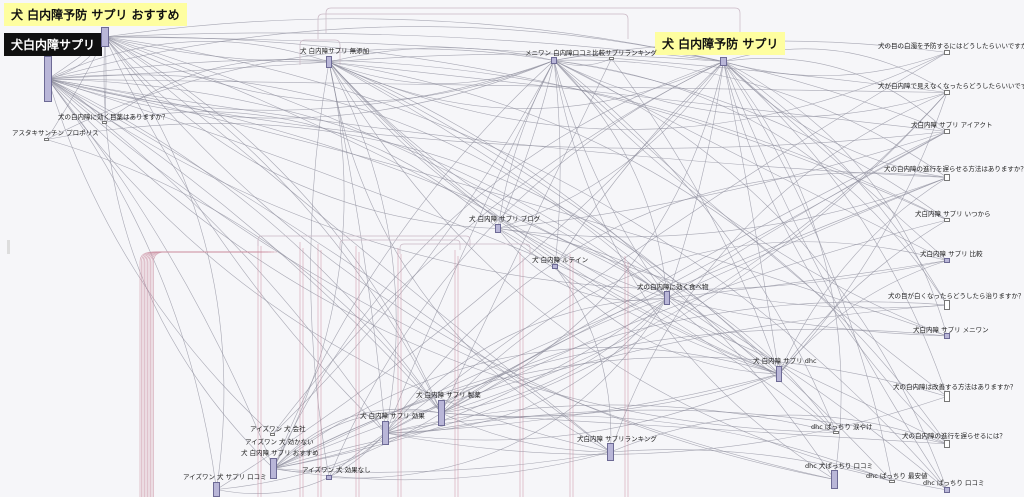 The image size is (1024, 497). I want to click on label-aiwan-kuchikomi: アイズワン 犬 サプリ 口コミ, so click(225, 477).